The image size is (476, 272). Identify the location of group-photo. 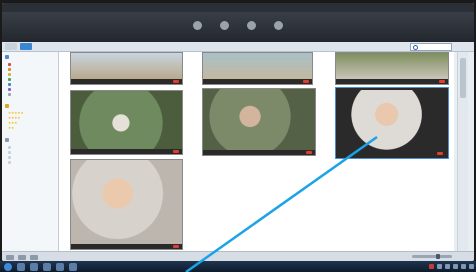
(126, 120).